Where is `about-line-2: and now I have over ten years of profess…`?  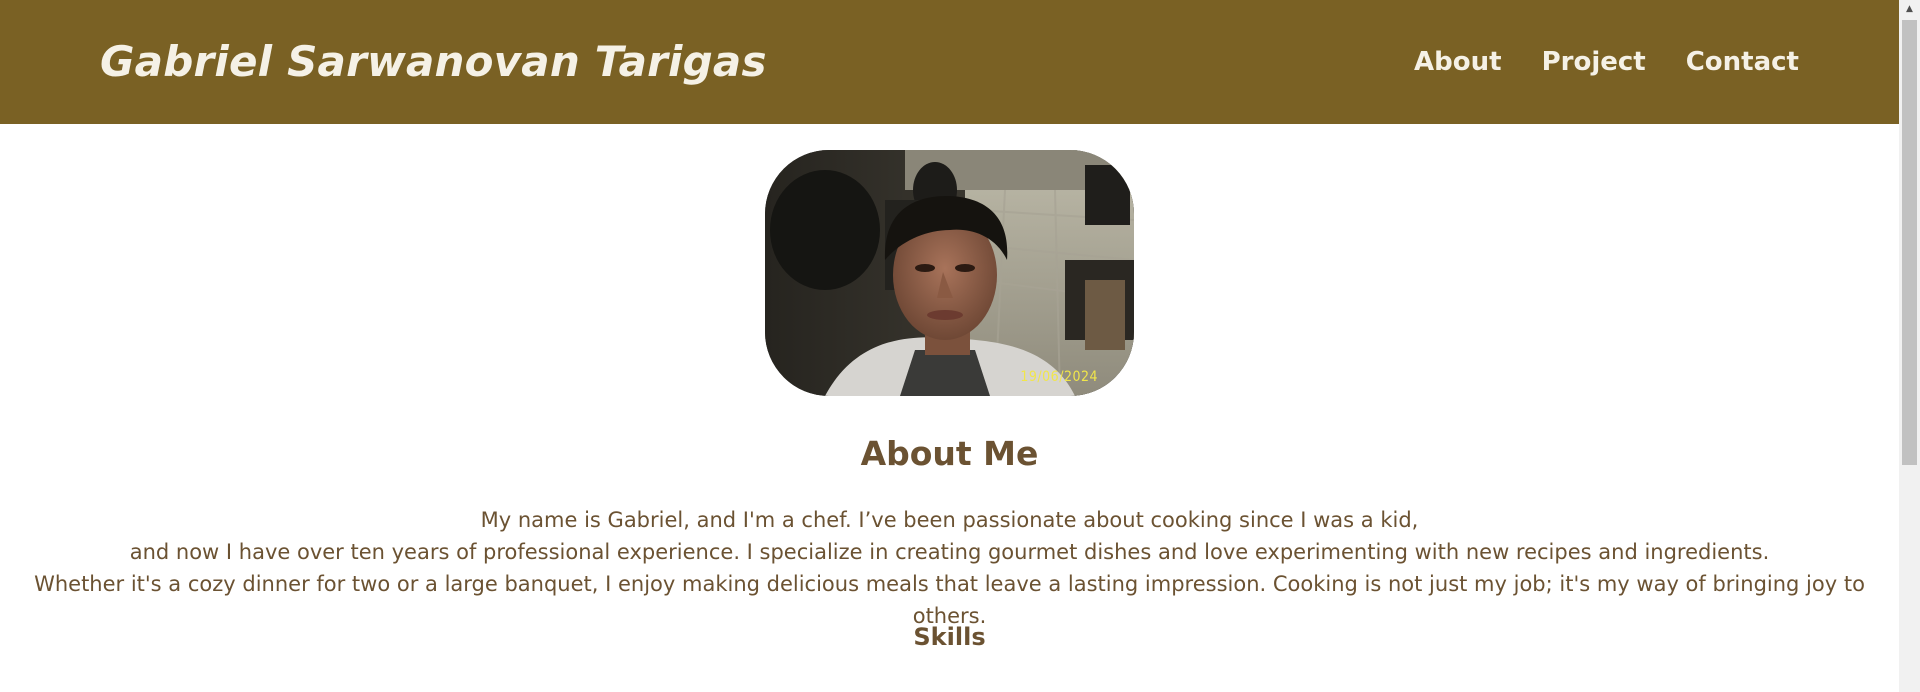
about-line-2: and now I have over ten years of profess… is located at coordinates (949, 552).